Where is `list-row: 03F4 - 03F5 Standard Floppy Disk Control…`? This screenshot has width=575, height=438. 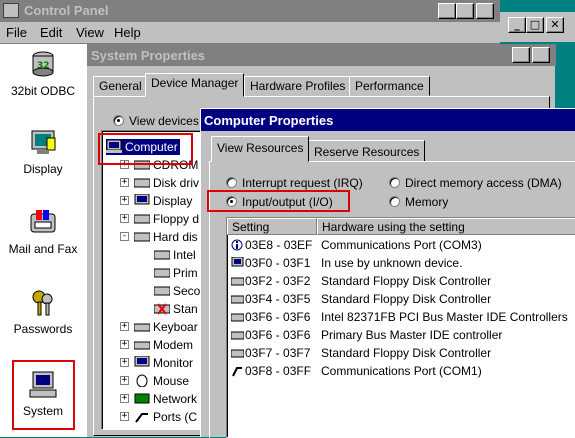 list-row: 03F4 - 03F5 Standard Floppy Disk Control… is located at coordinates (401, 299).